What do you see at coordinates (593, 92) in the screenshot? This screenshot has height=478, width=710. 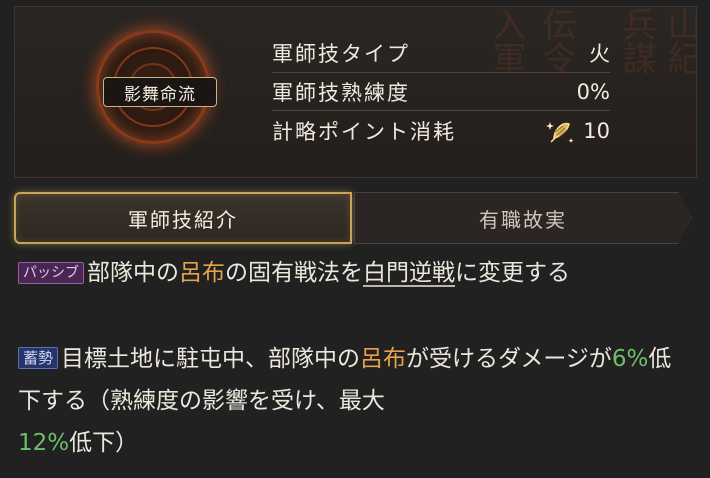 I see `stat-value: 0%` at bounding box center [593, 92].